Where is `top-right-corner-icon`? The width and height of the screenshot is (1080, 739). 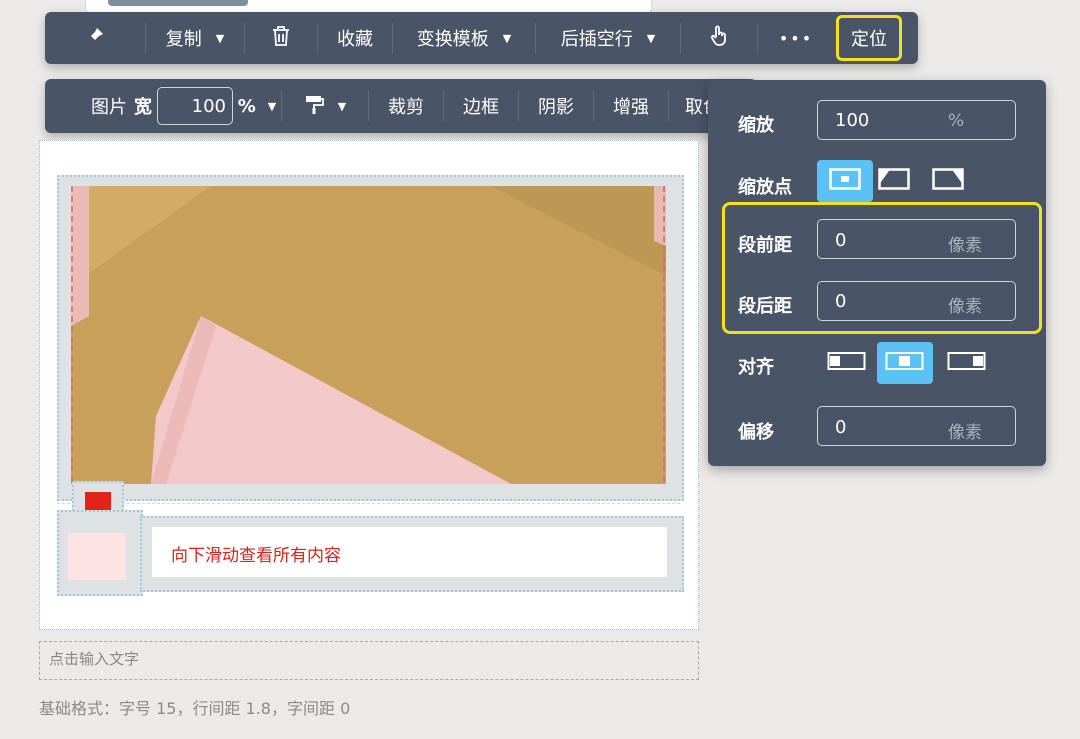 top-right-corner-icon is located at coordinates (948, 181).